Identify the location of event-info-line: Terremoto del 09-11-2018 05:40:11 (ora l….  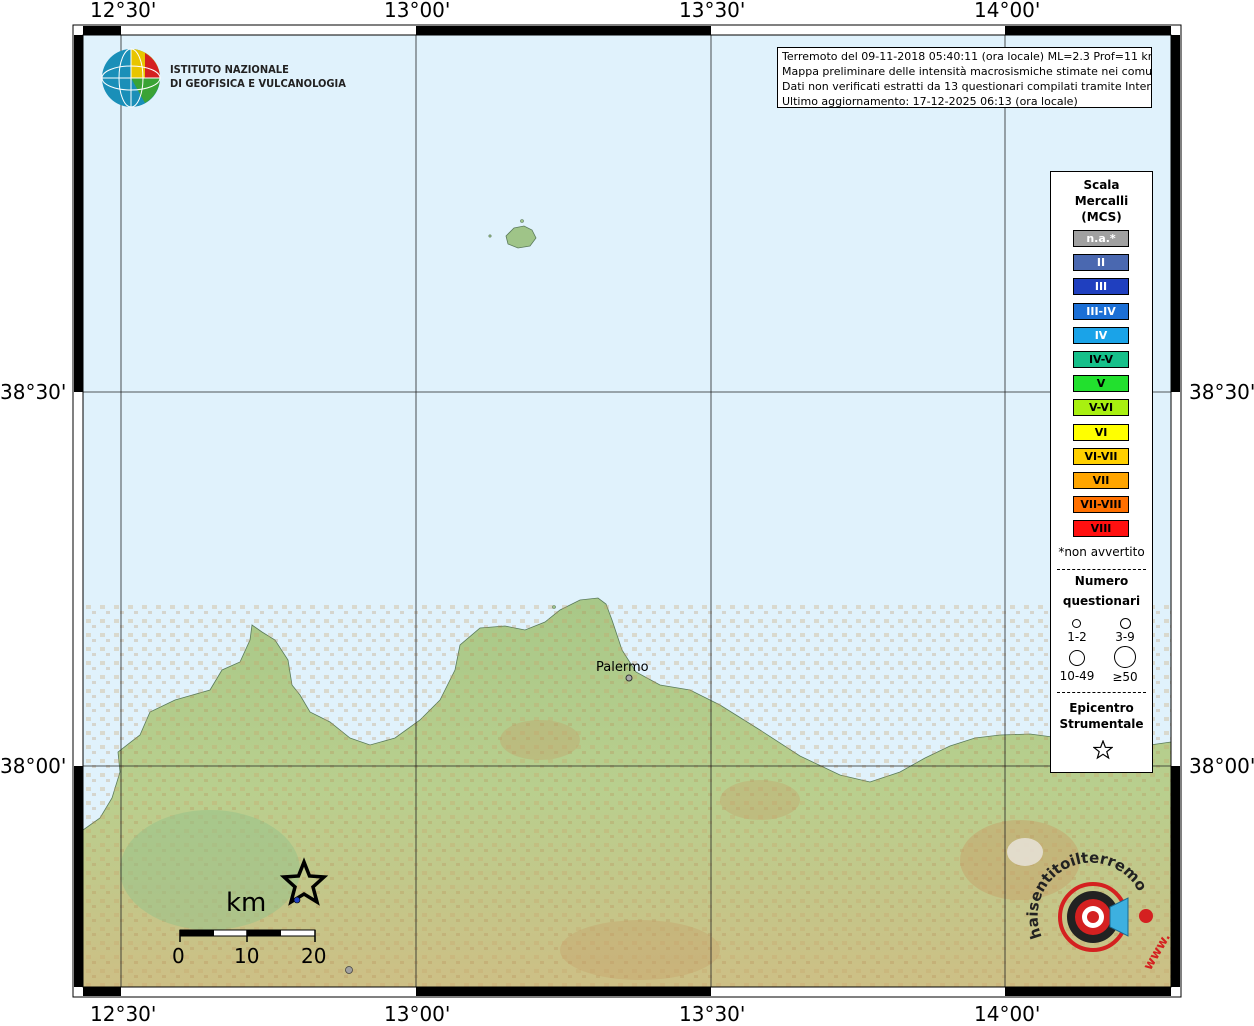
(966, 56).